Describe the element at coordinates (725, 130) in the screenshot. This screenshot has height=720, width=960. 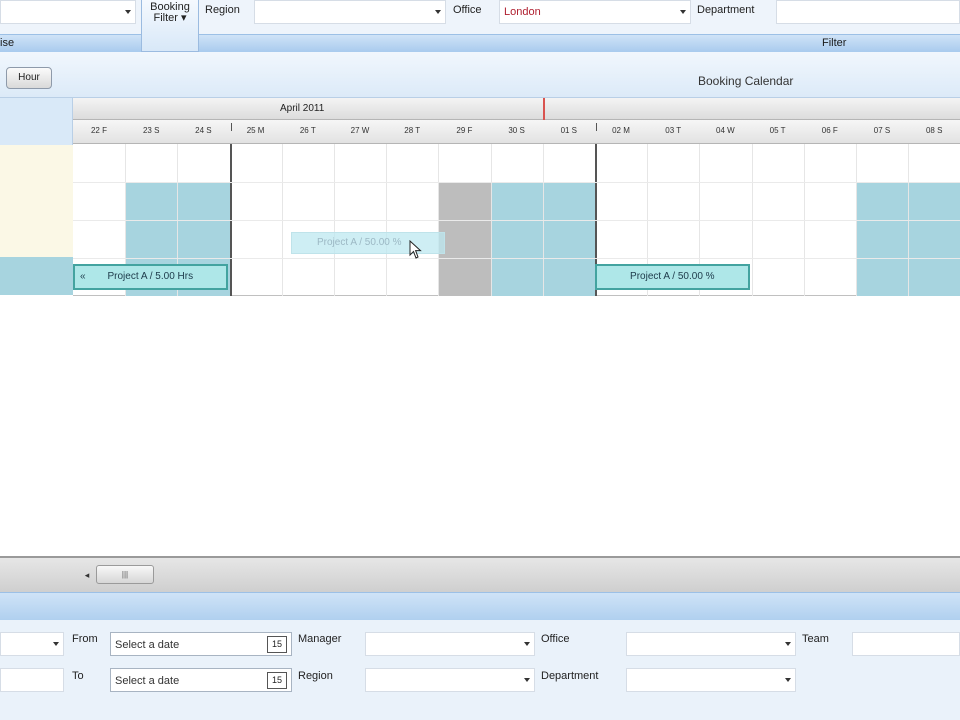
I see `day-label: 04 W` at that location.